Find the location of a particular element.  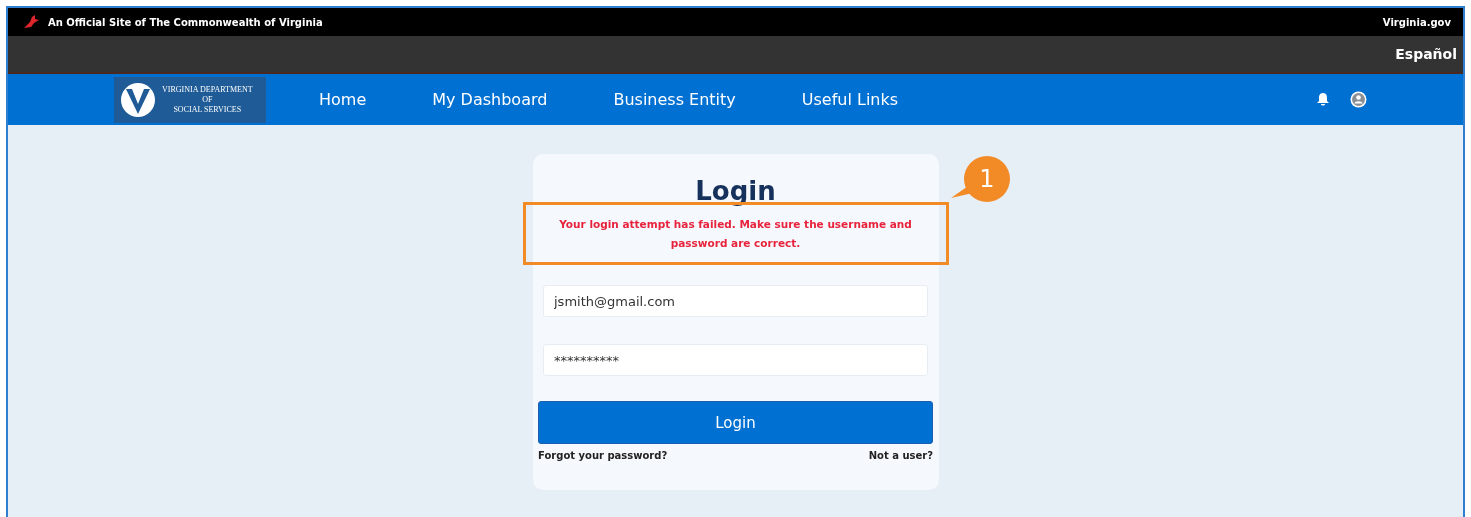

official-site-text: An Official Site of The Commonwealth of Virginia is located at coordinates (185, 22).